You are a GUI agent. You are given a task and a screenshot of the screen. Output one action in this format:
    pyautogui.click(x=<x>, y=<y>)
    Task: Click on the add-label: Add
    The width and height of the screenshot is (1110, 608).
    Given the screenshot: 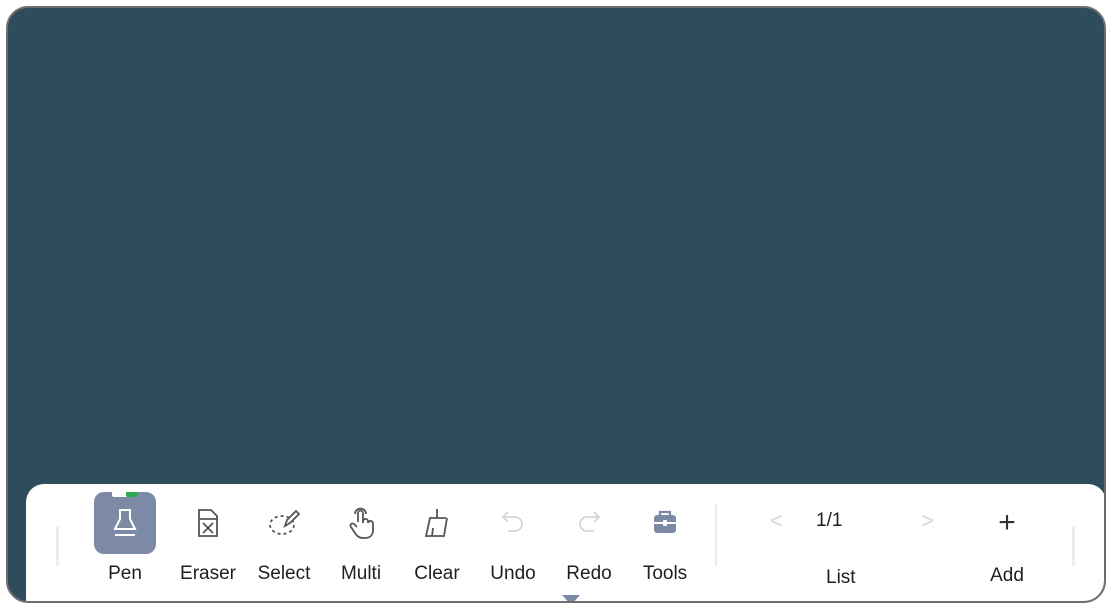 What is the action you would take?
    pyautogui.click(x=1007, y=575)
    